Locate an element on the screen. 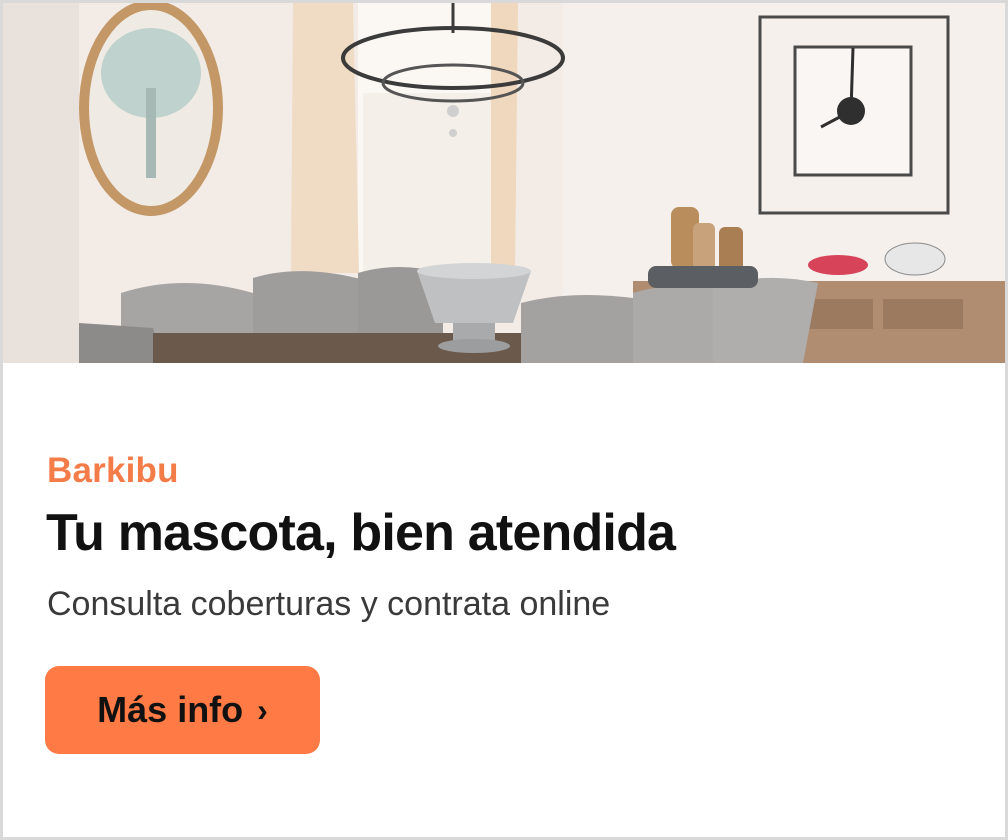 Image resolution: width=1008 pixels, height=840 pixels. more-info-button-label: Más info is located at coordinates (170, 709).